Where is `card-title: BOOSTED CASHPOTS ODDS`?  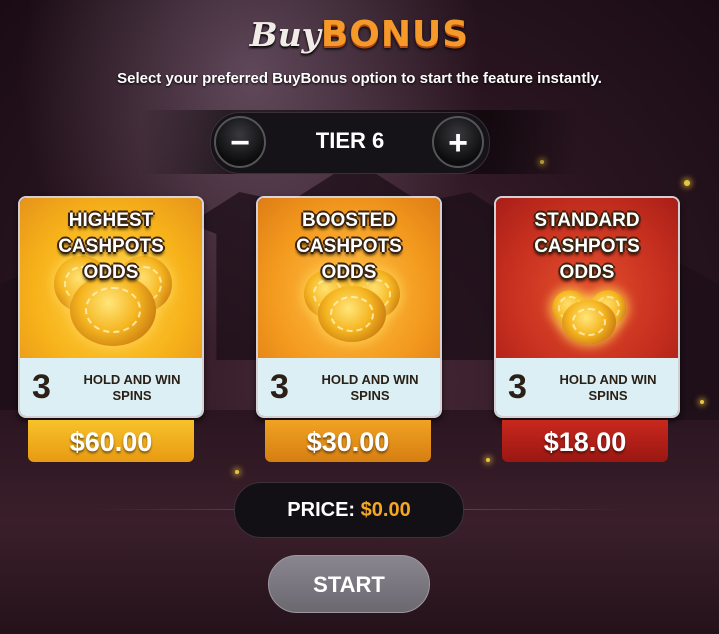 card-title: BOOSTED CASHPOTS ODDS is located at coordinates (349, 246).